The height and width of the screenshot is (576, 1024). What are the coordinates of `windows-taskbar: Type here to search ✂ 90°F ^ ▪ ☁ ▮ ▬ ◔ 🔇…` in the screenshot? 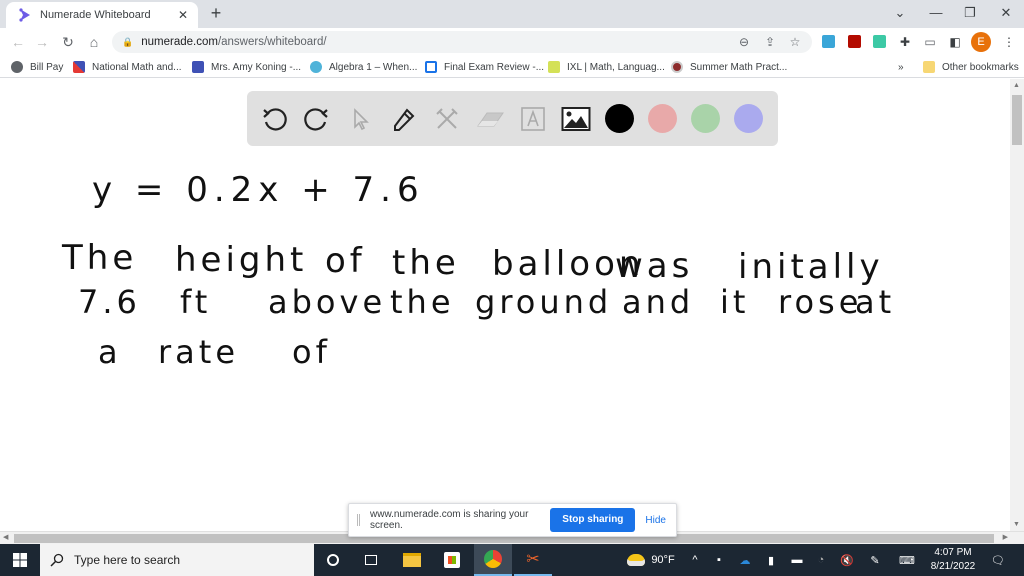 It's located at (512, 560).